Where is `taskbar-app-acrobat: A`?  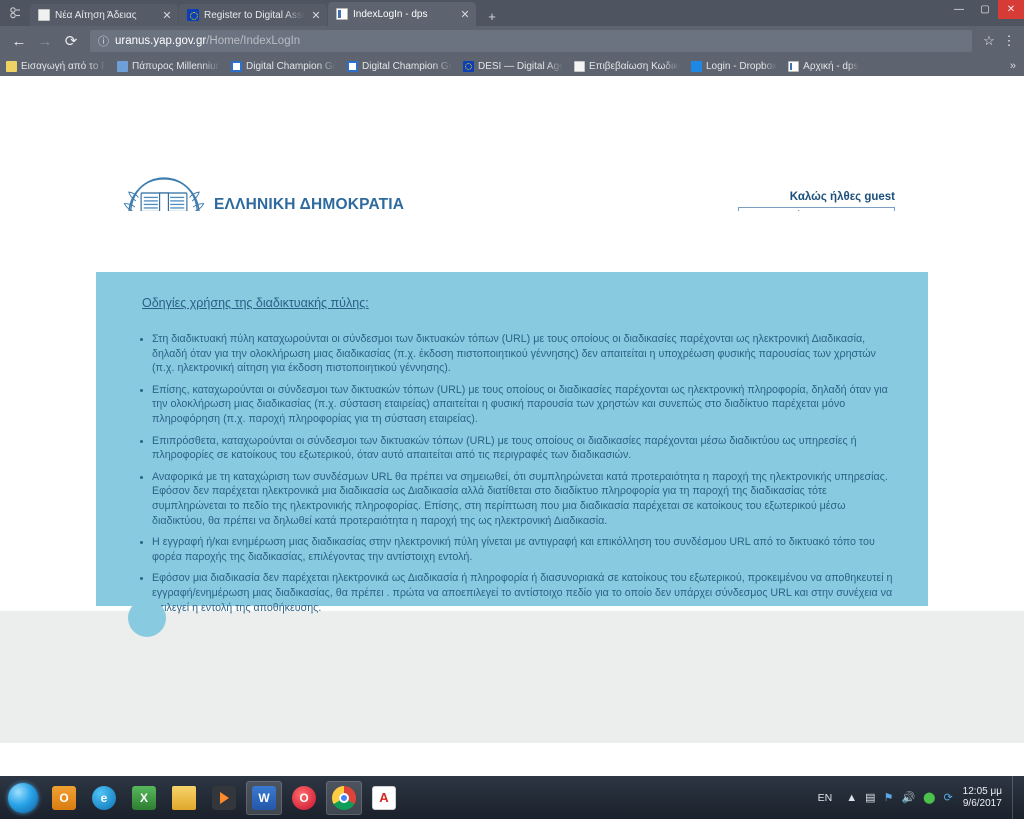
taskbar-app-acrobat: A is located at coordinates (384, 798).